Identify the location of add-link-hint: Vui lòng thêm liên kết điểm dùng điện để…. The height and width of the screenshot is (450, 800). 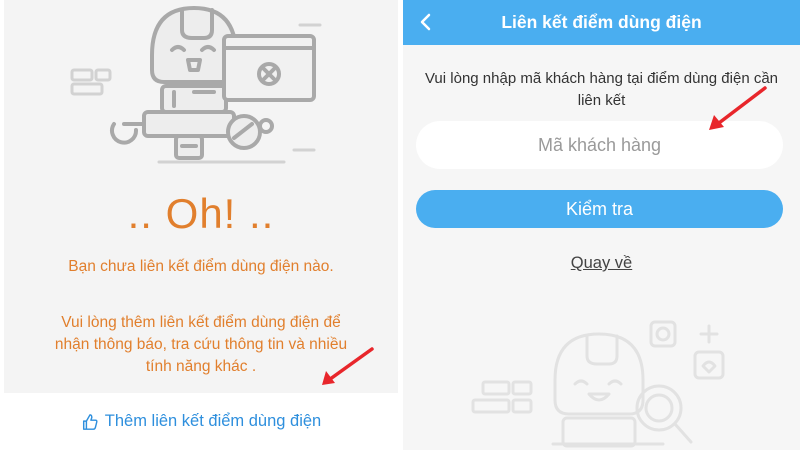
(201, 344).